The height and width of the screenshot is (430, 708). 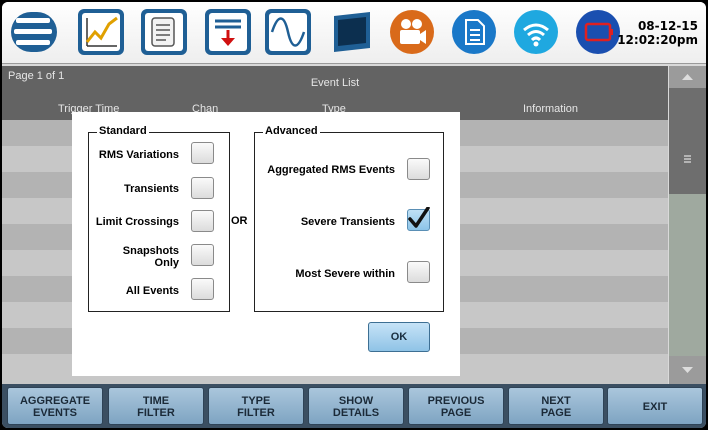 I want to click on wifi-icon, so click(x=536, y=32).